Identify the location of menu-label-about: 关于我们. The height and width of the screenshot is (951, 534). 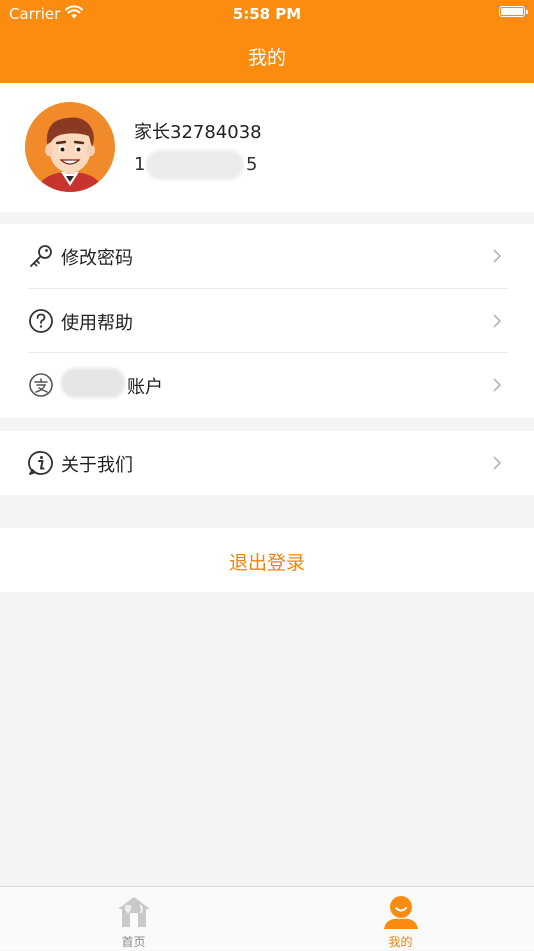
(97, 465).